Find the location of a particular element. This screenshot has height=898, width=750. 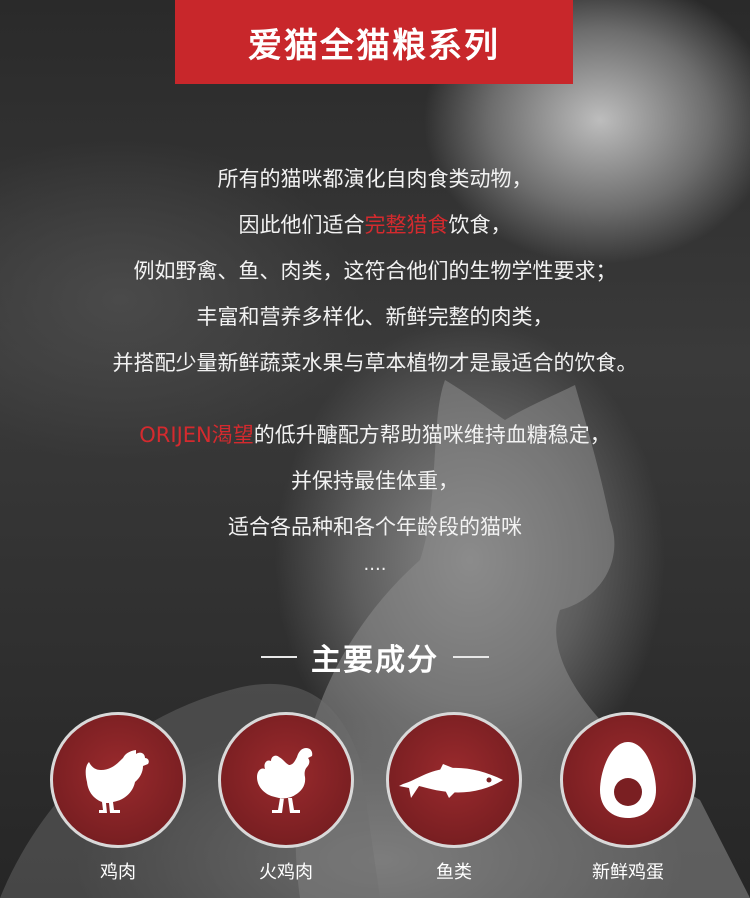

intro-line-2: 因此他们适合完整猎食饮食， is located at coordinates (375, 225).